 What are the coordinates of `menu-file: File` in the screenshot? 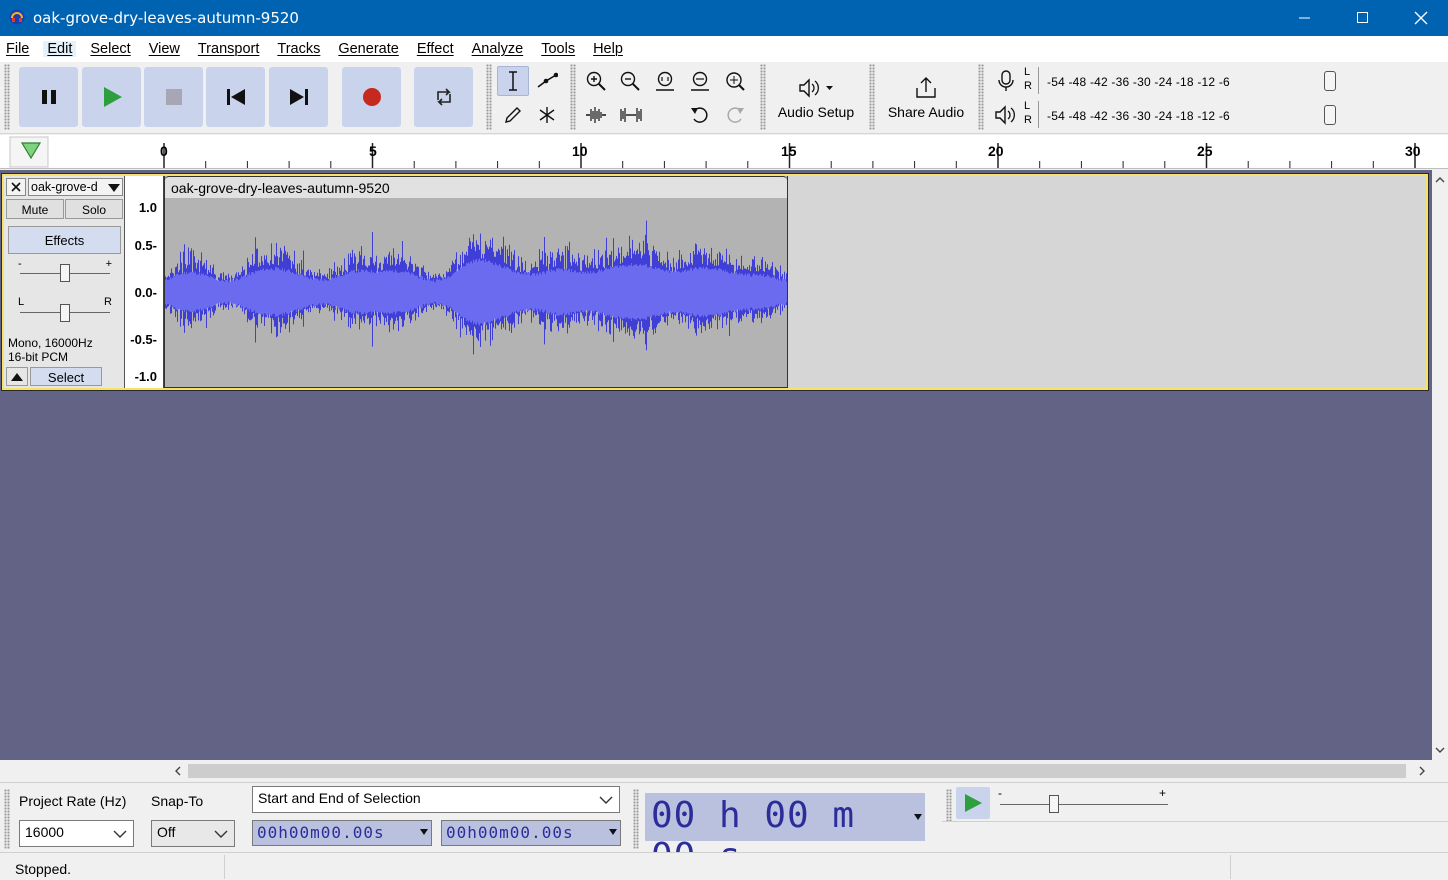 It's located at (17, 49).